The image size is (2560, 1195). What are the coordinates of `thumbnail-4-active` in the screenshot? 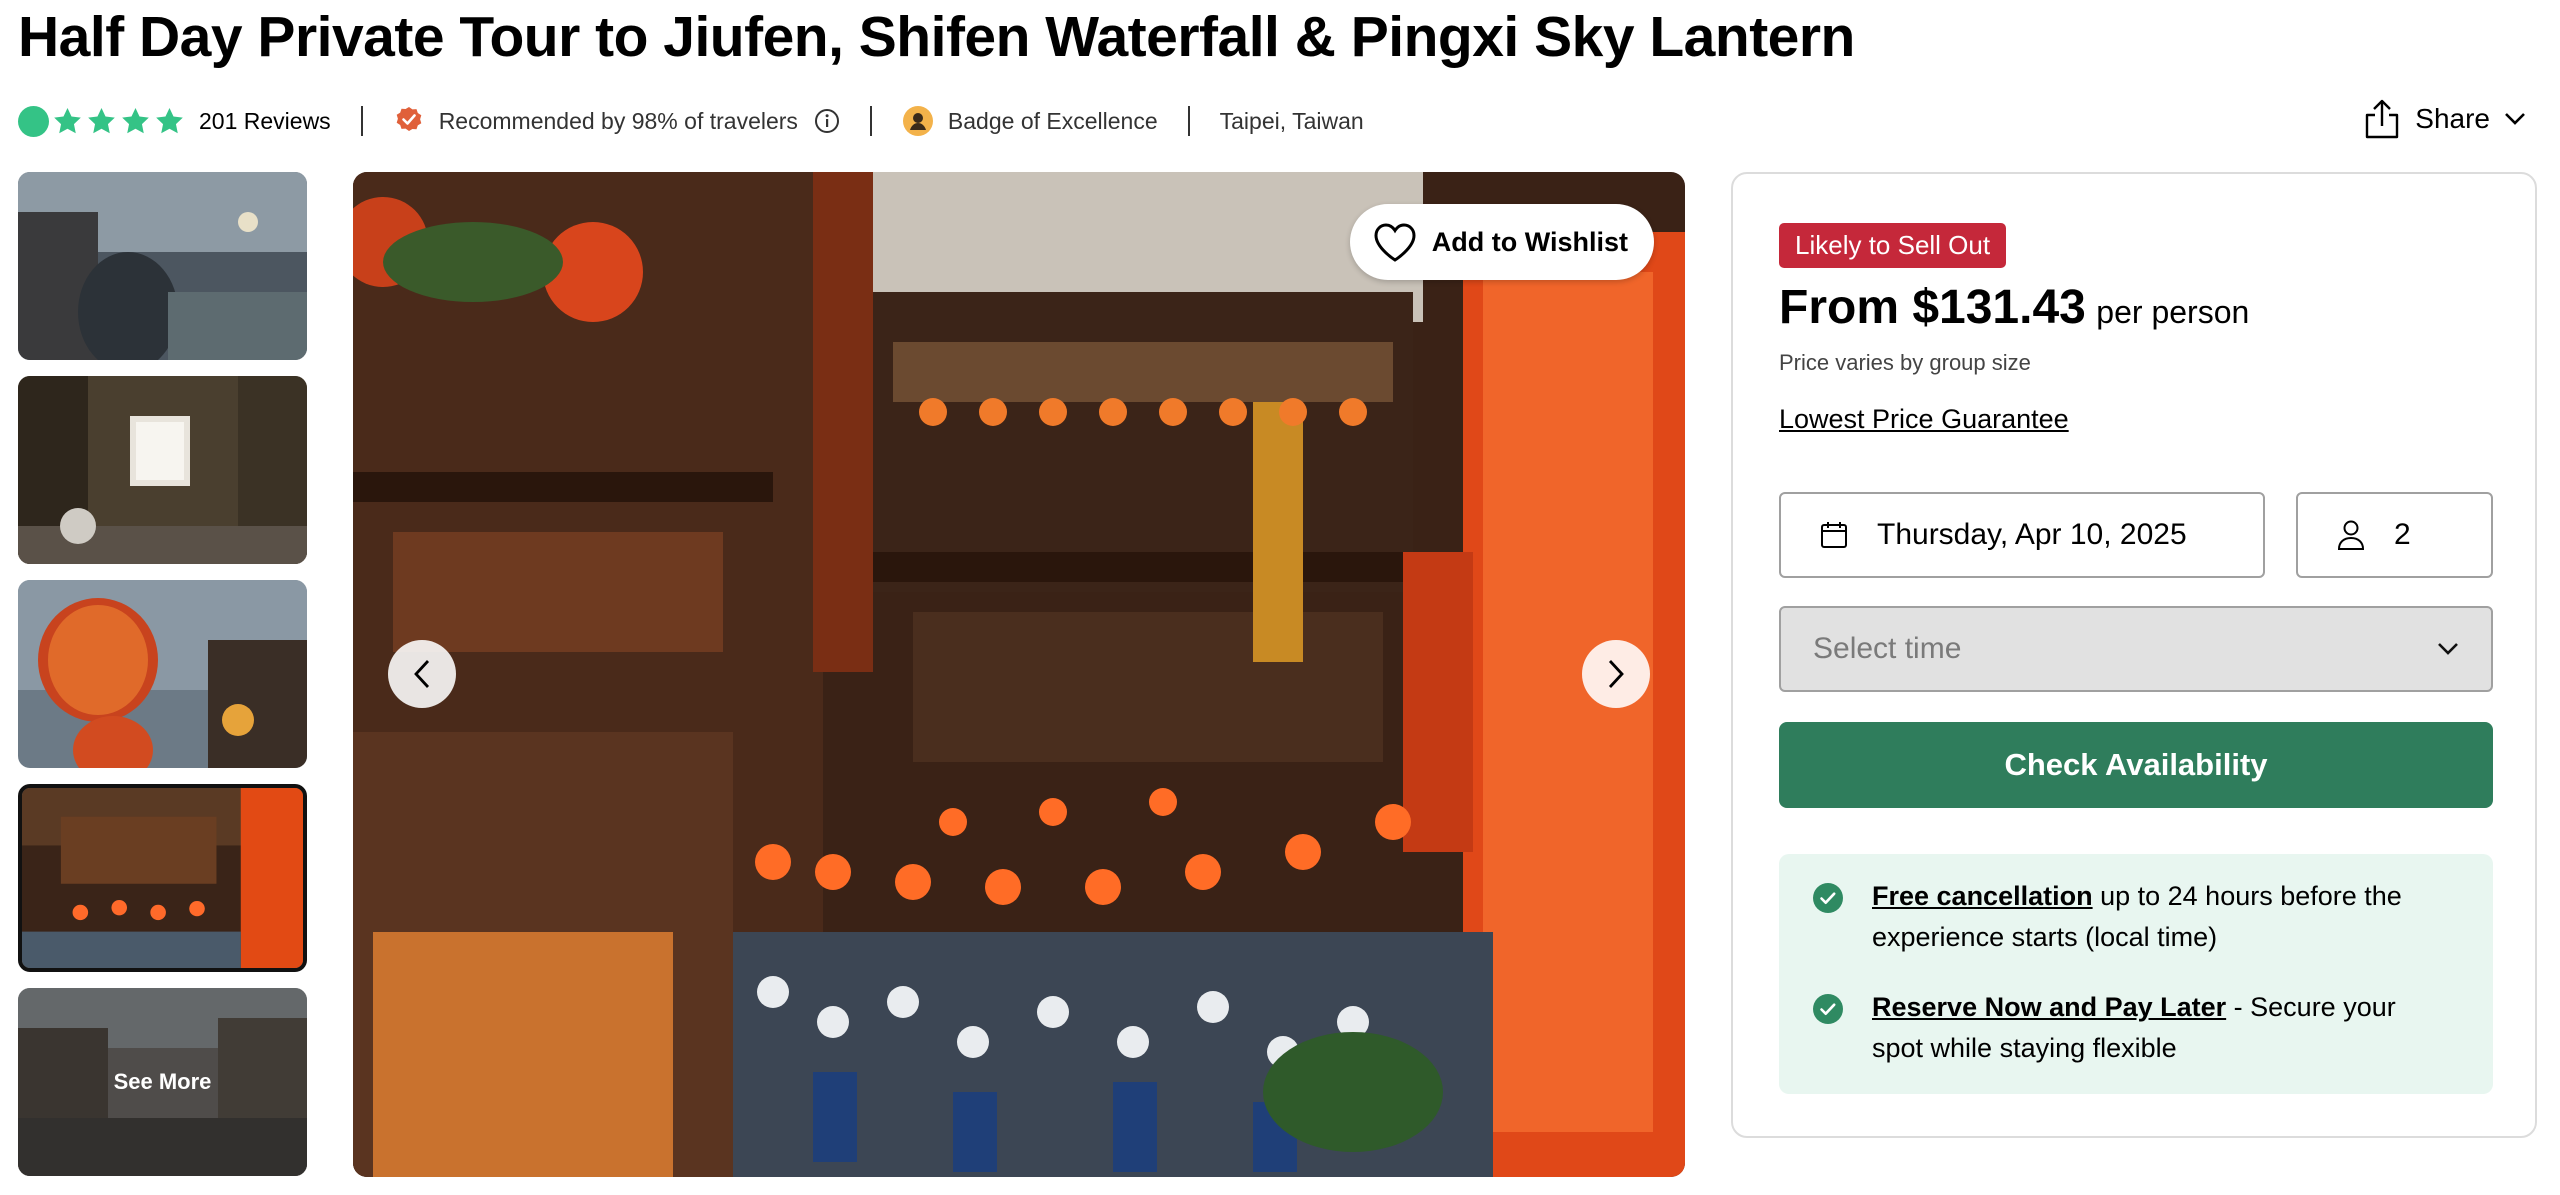 It's located at (162, 878).